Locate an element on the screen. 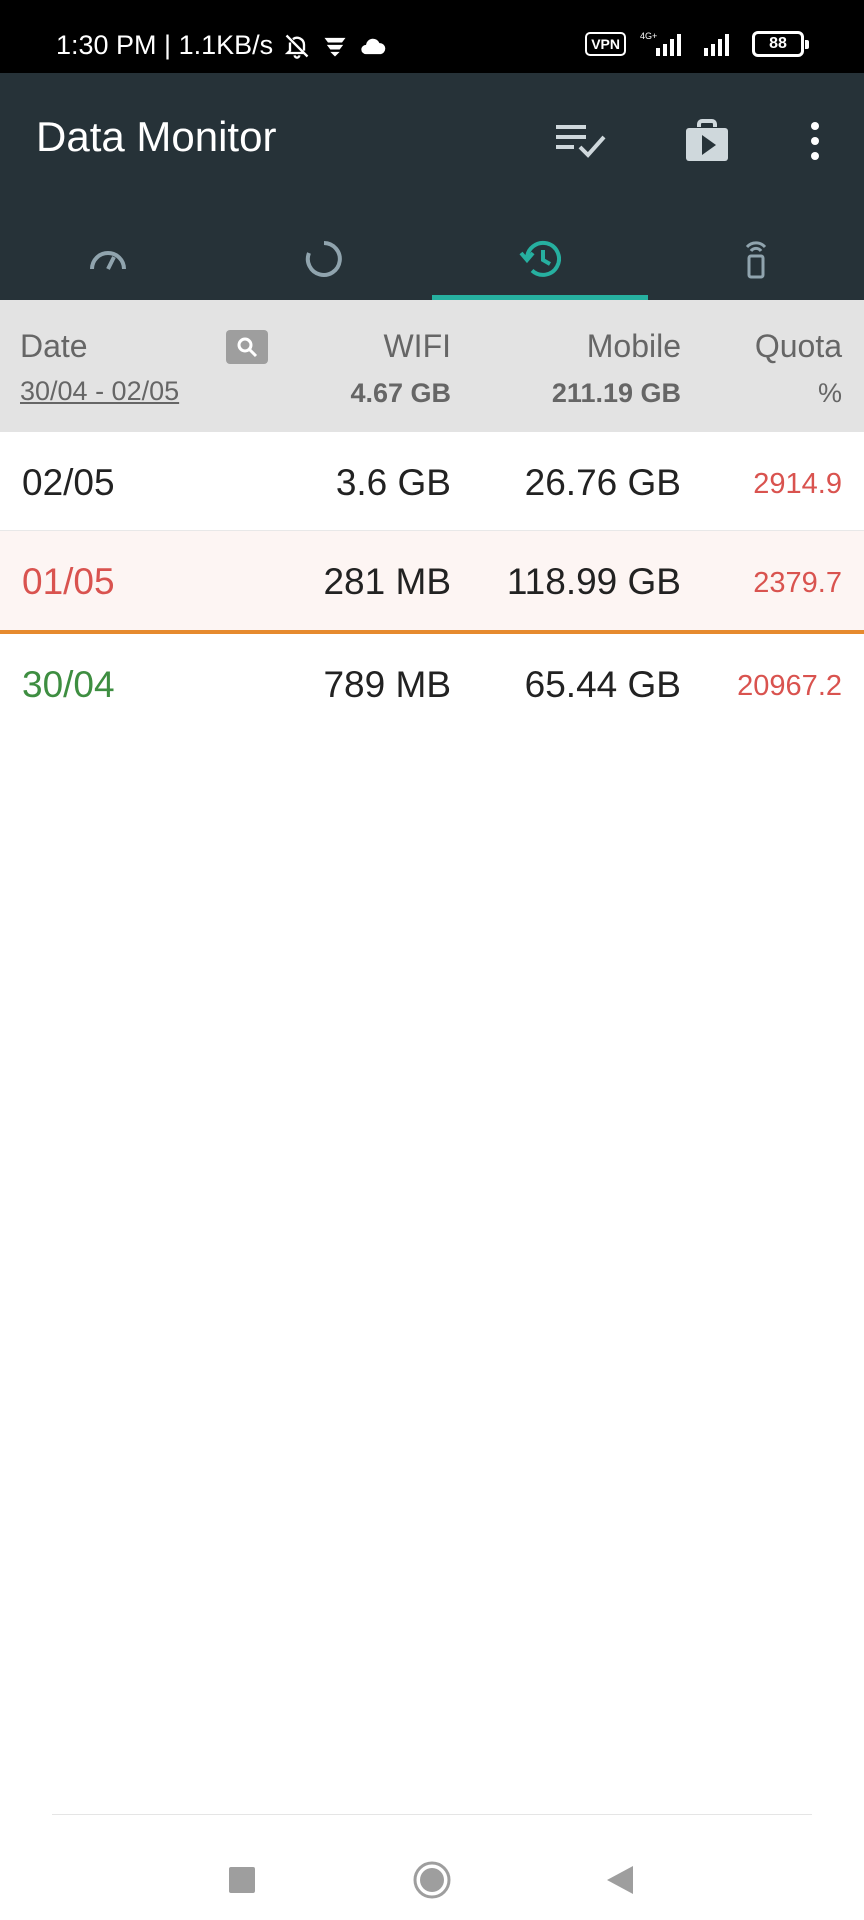  app-title: Data Monitor is located at coordinates (156, 136).